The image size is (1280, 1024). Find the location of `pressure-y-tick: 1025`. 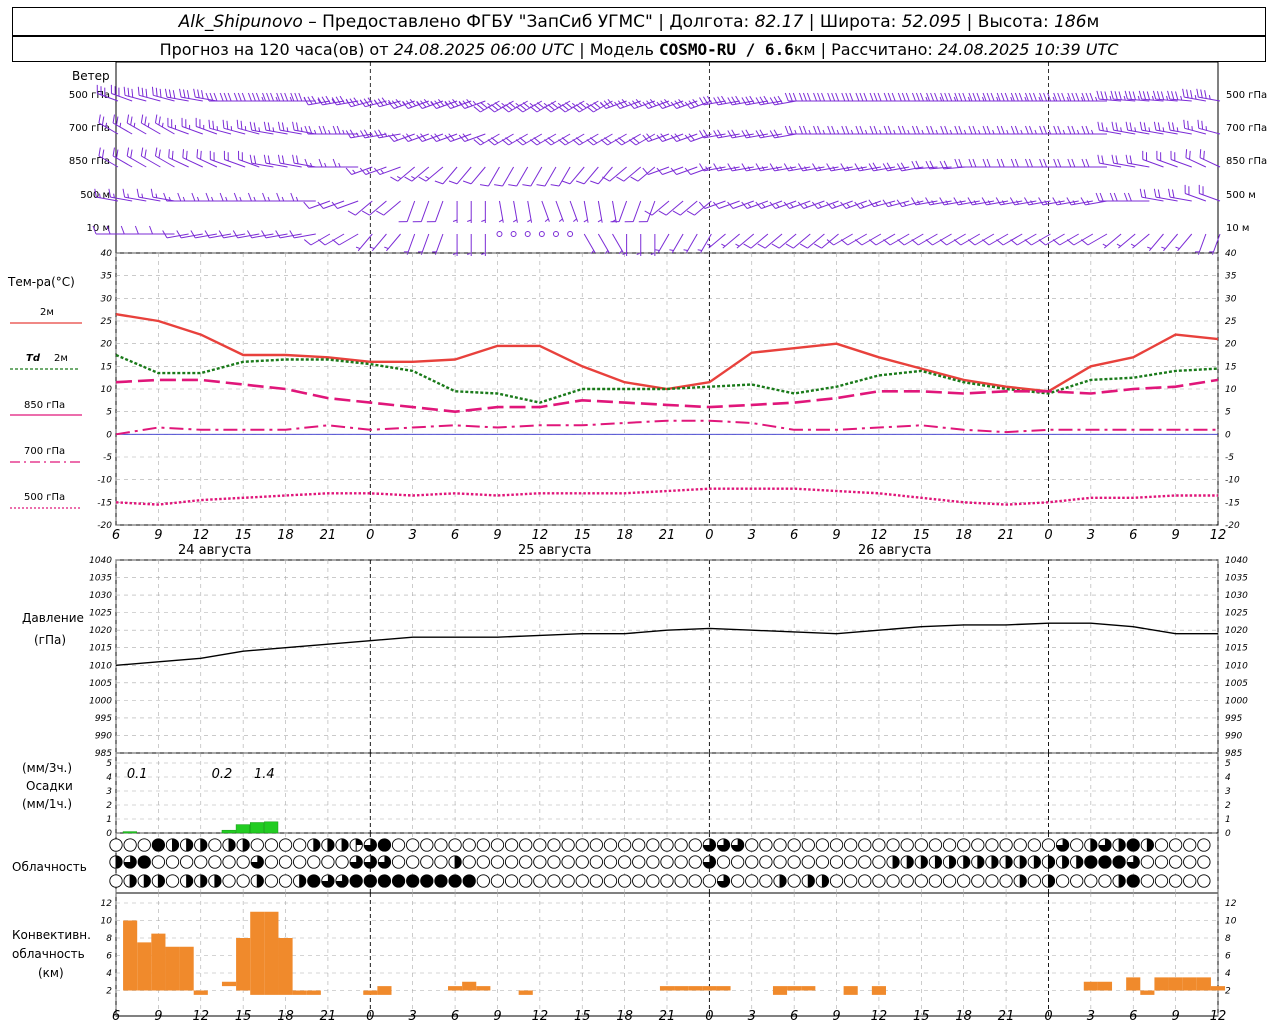

pressure-y-tick: 1025 is located at coordinates (100, 614).